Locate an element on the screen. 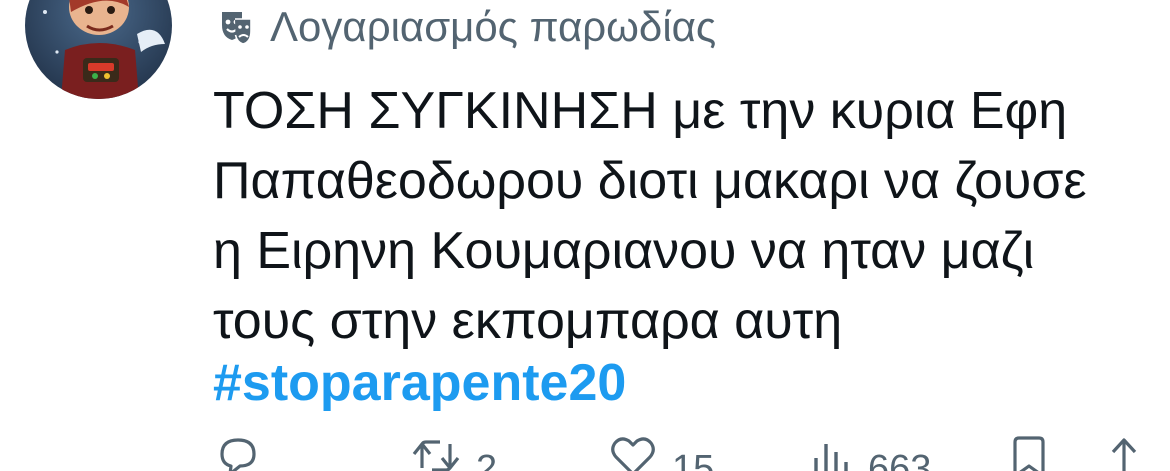 The width and height of the screenshot is (1170, 471). retweet-button: 2 is located at coordinates (453, 451).